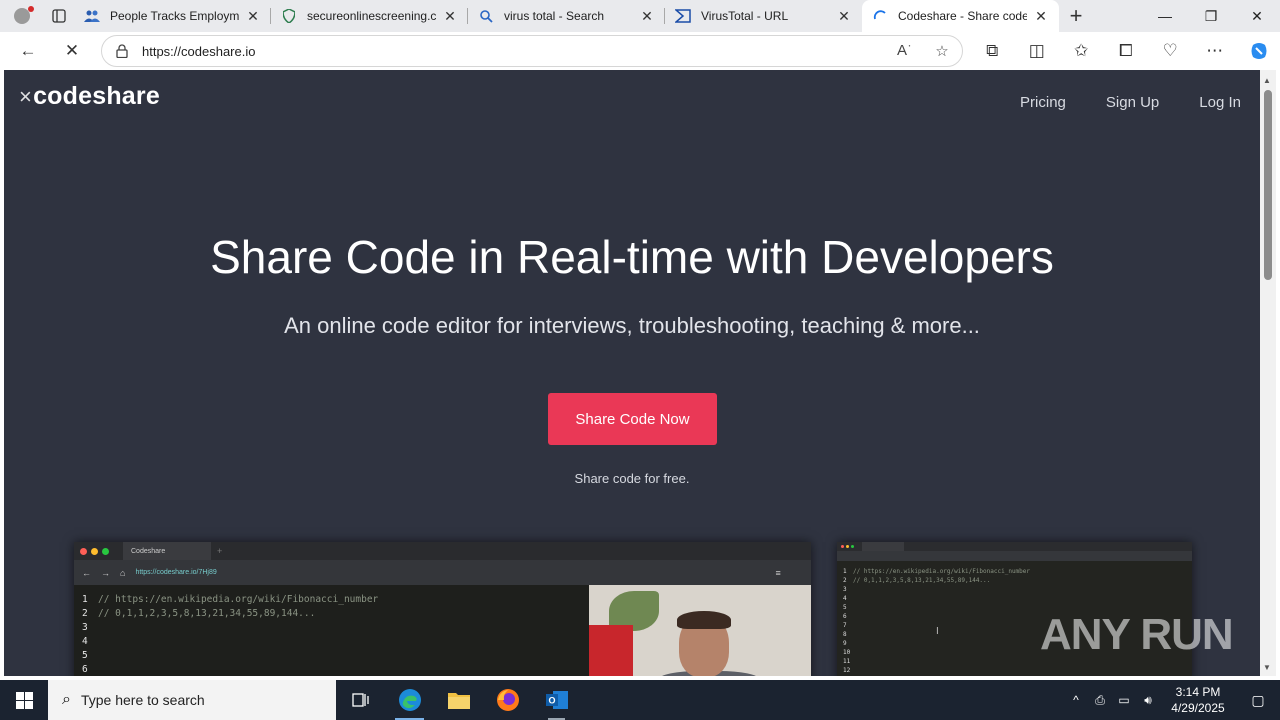  I want to click on anyrun-watermark: ANY RUN, so click(1137, 634).